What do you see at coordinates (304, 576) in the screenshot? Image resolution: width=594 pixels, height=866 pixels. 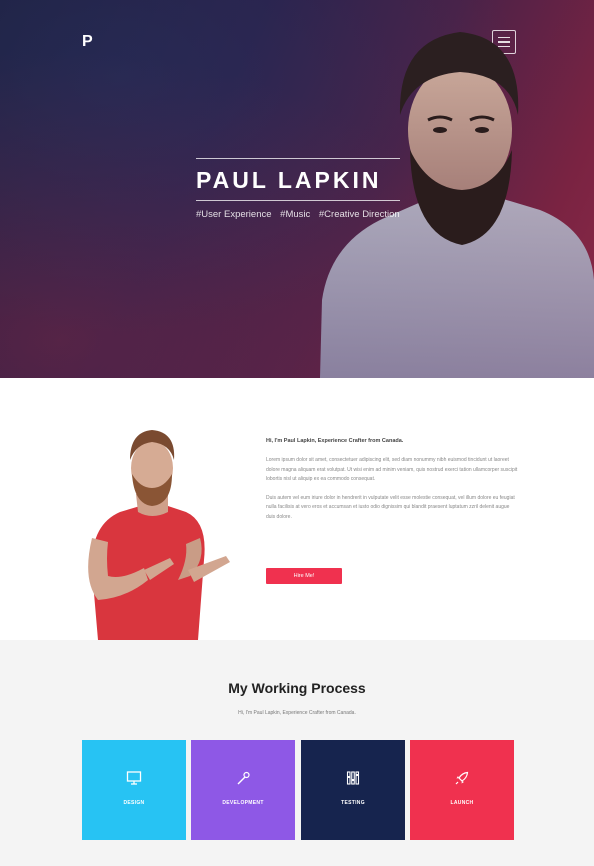 I see `hire-me-button: Hire Me!` at bounding box center [304, 576].